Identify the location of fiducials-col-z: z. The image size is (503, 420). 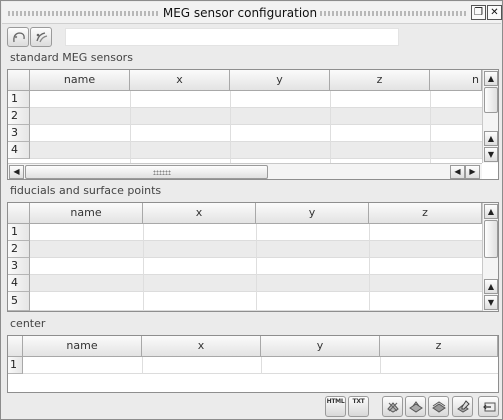
(425, 213).